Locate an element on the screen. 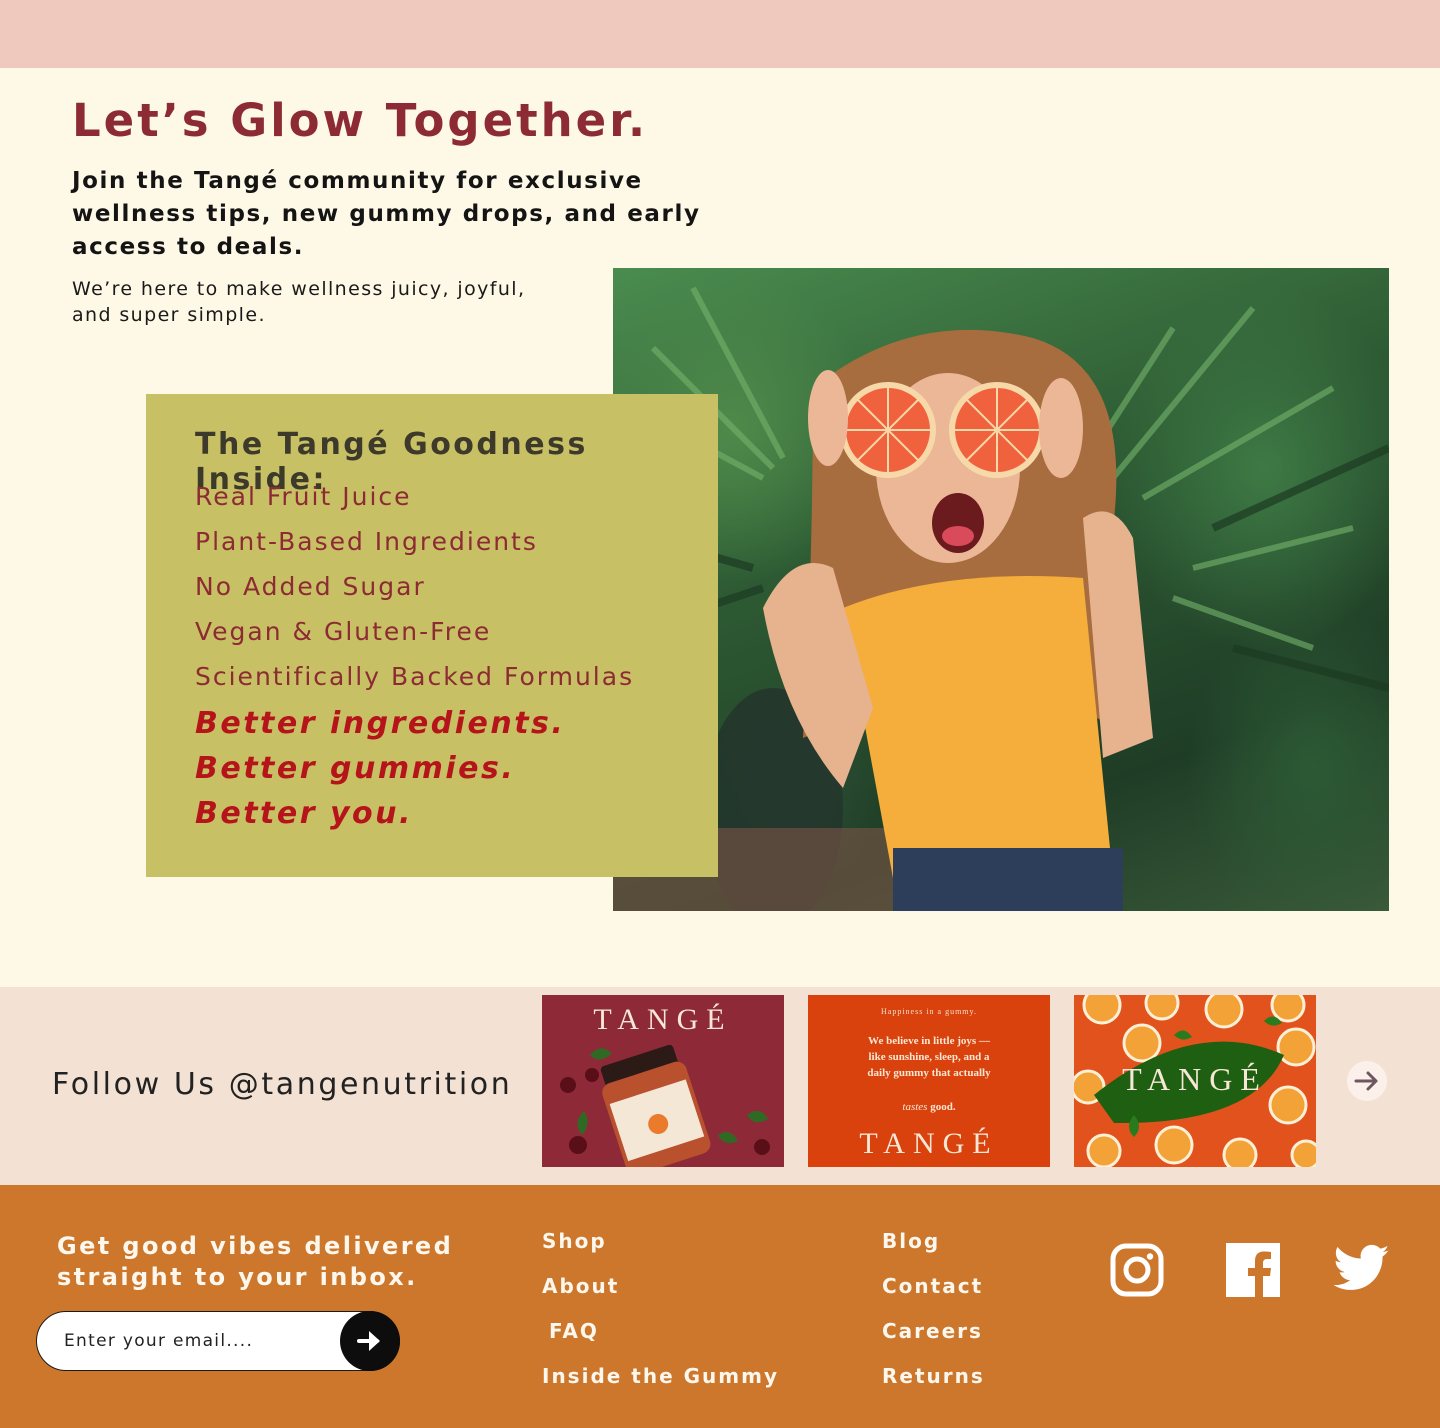  twitter-icon is located at coordinates (1362, 1268).